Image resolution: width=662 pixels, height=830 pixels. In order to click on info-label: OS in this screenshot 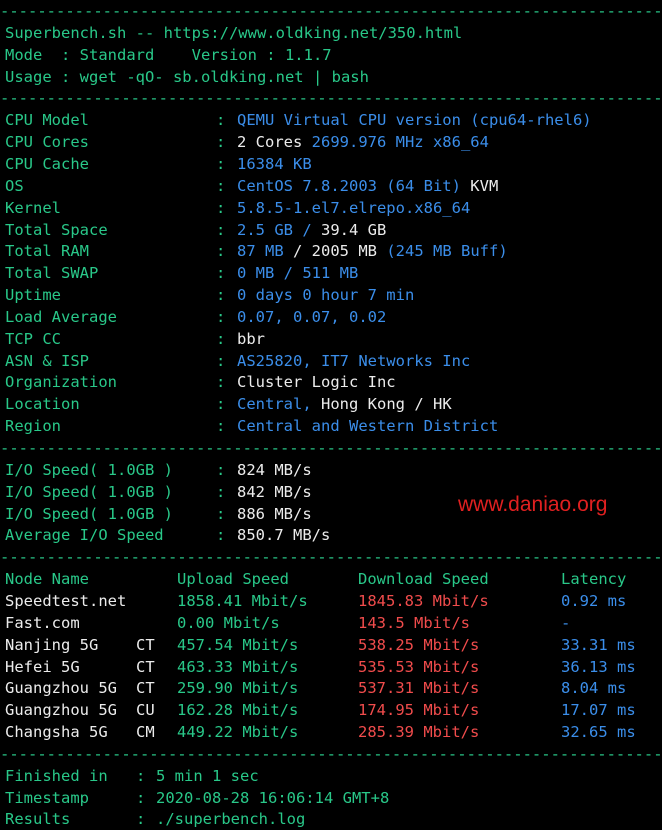, I will do `click(14, 186)`.